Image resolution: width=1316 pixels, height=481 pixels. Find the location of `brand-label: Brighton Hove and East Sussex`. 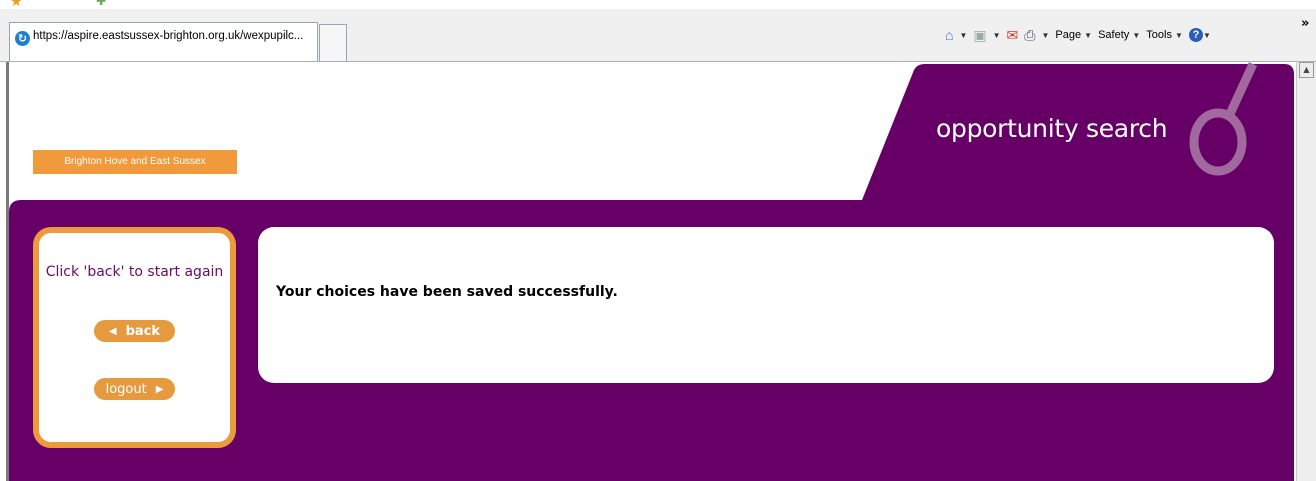

brand-label: Brighton Hove and East Sussex is located at coordinates (135, 161).